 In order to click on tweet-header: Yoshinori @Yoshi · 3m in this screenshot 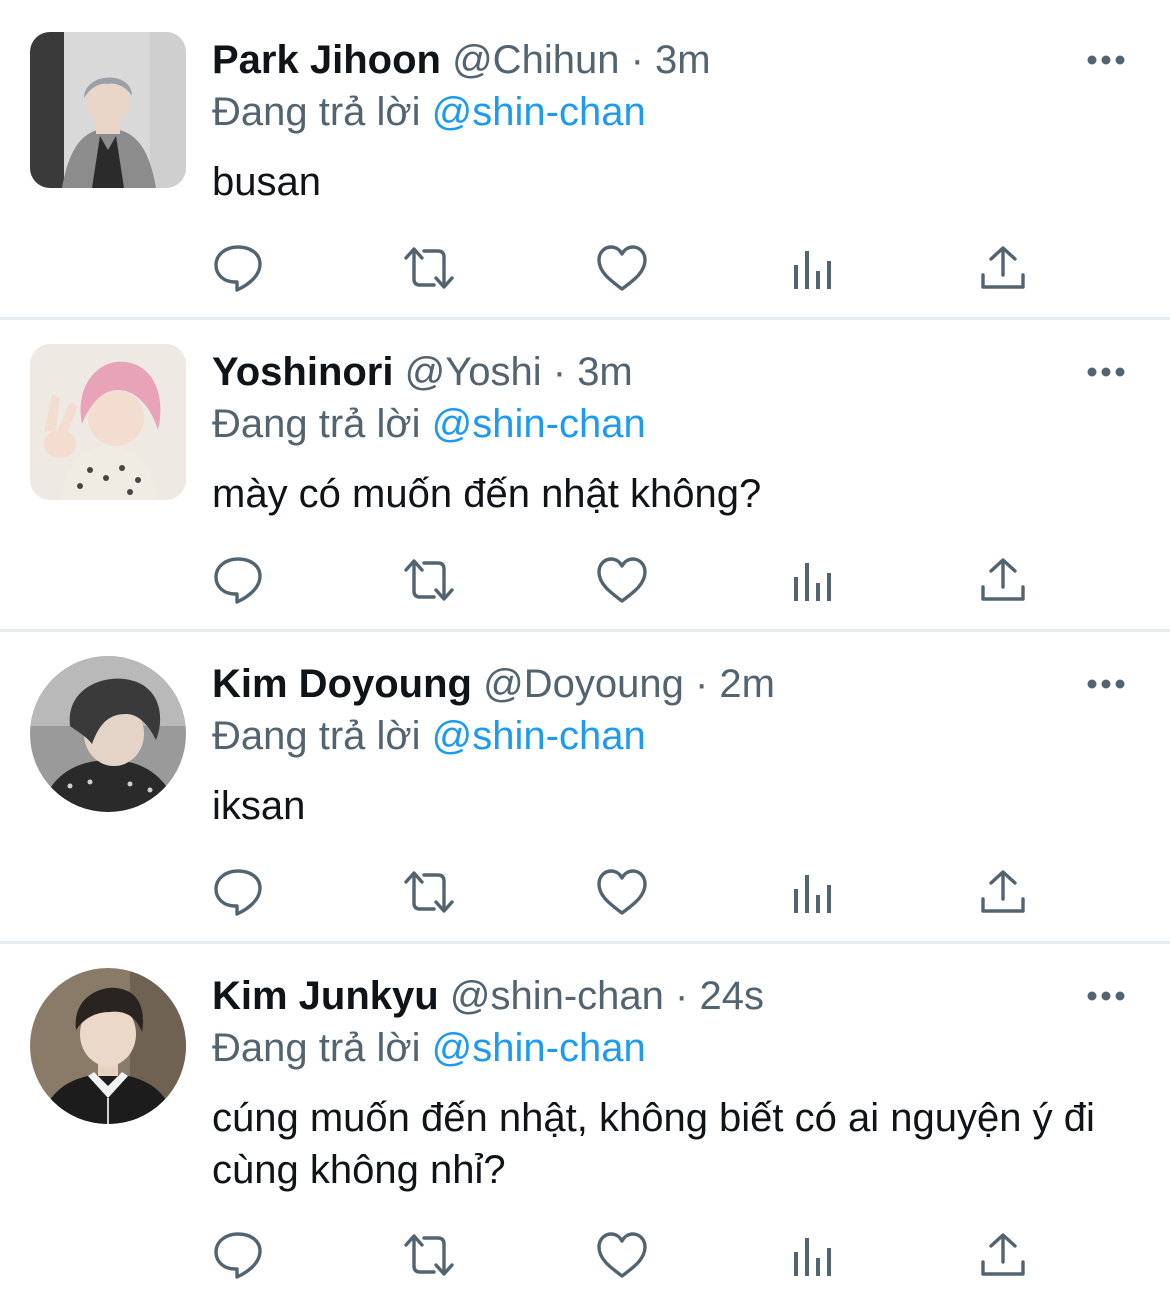, I will do `click(422, 372)`.